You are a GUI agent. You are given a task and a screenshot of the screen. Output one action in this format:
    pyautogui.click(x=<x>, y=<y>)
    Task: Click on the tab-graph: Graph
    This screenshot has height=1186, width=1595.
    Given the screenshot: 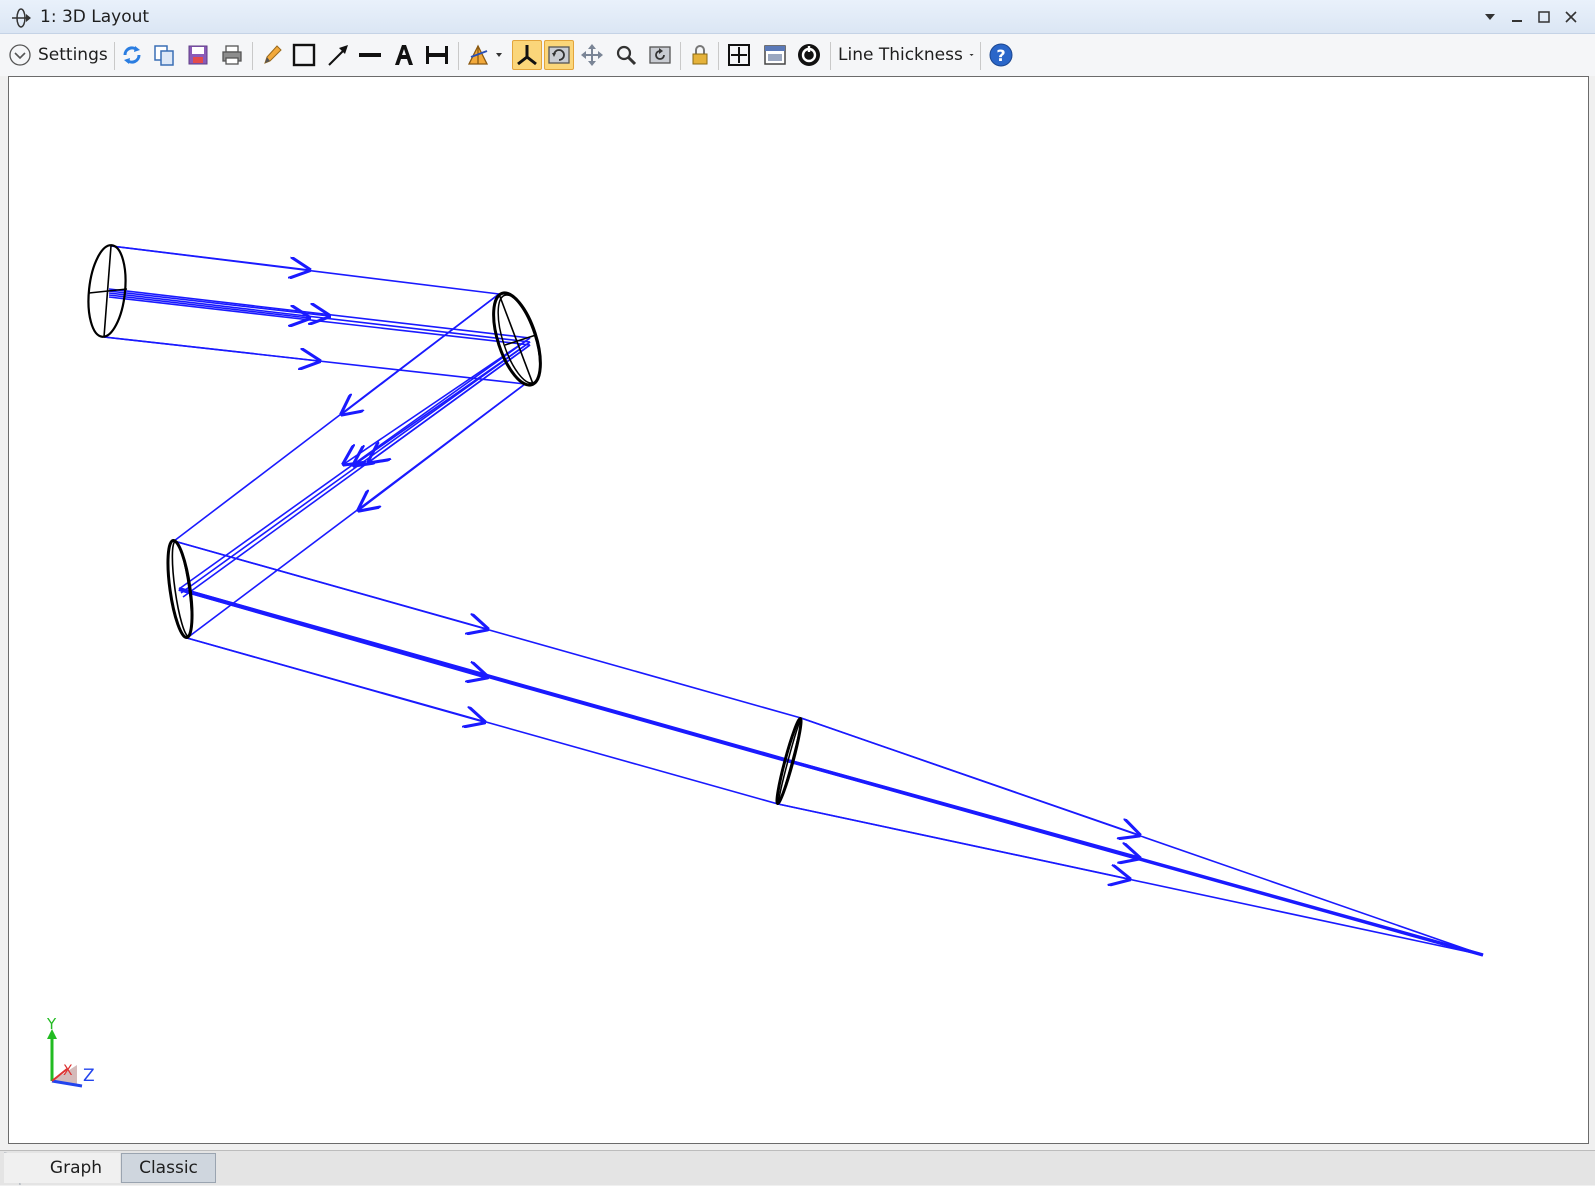 What is the action you would take?
    pyautogui.click(x=62, y=1168)
    